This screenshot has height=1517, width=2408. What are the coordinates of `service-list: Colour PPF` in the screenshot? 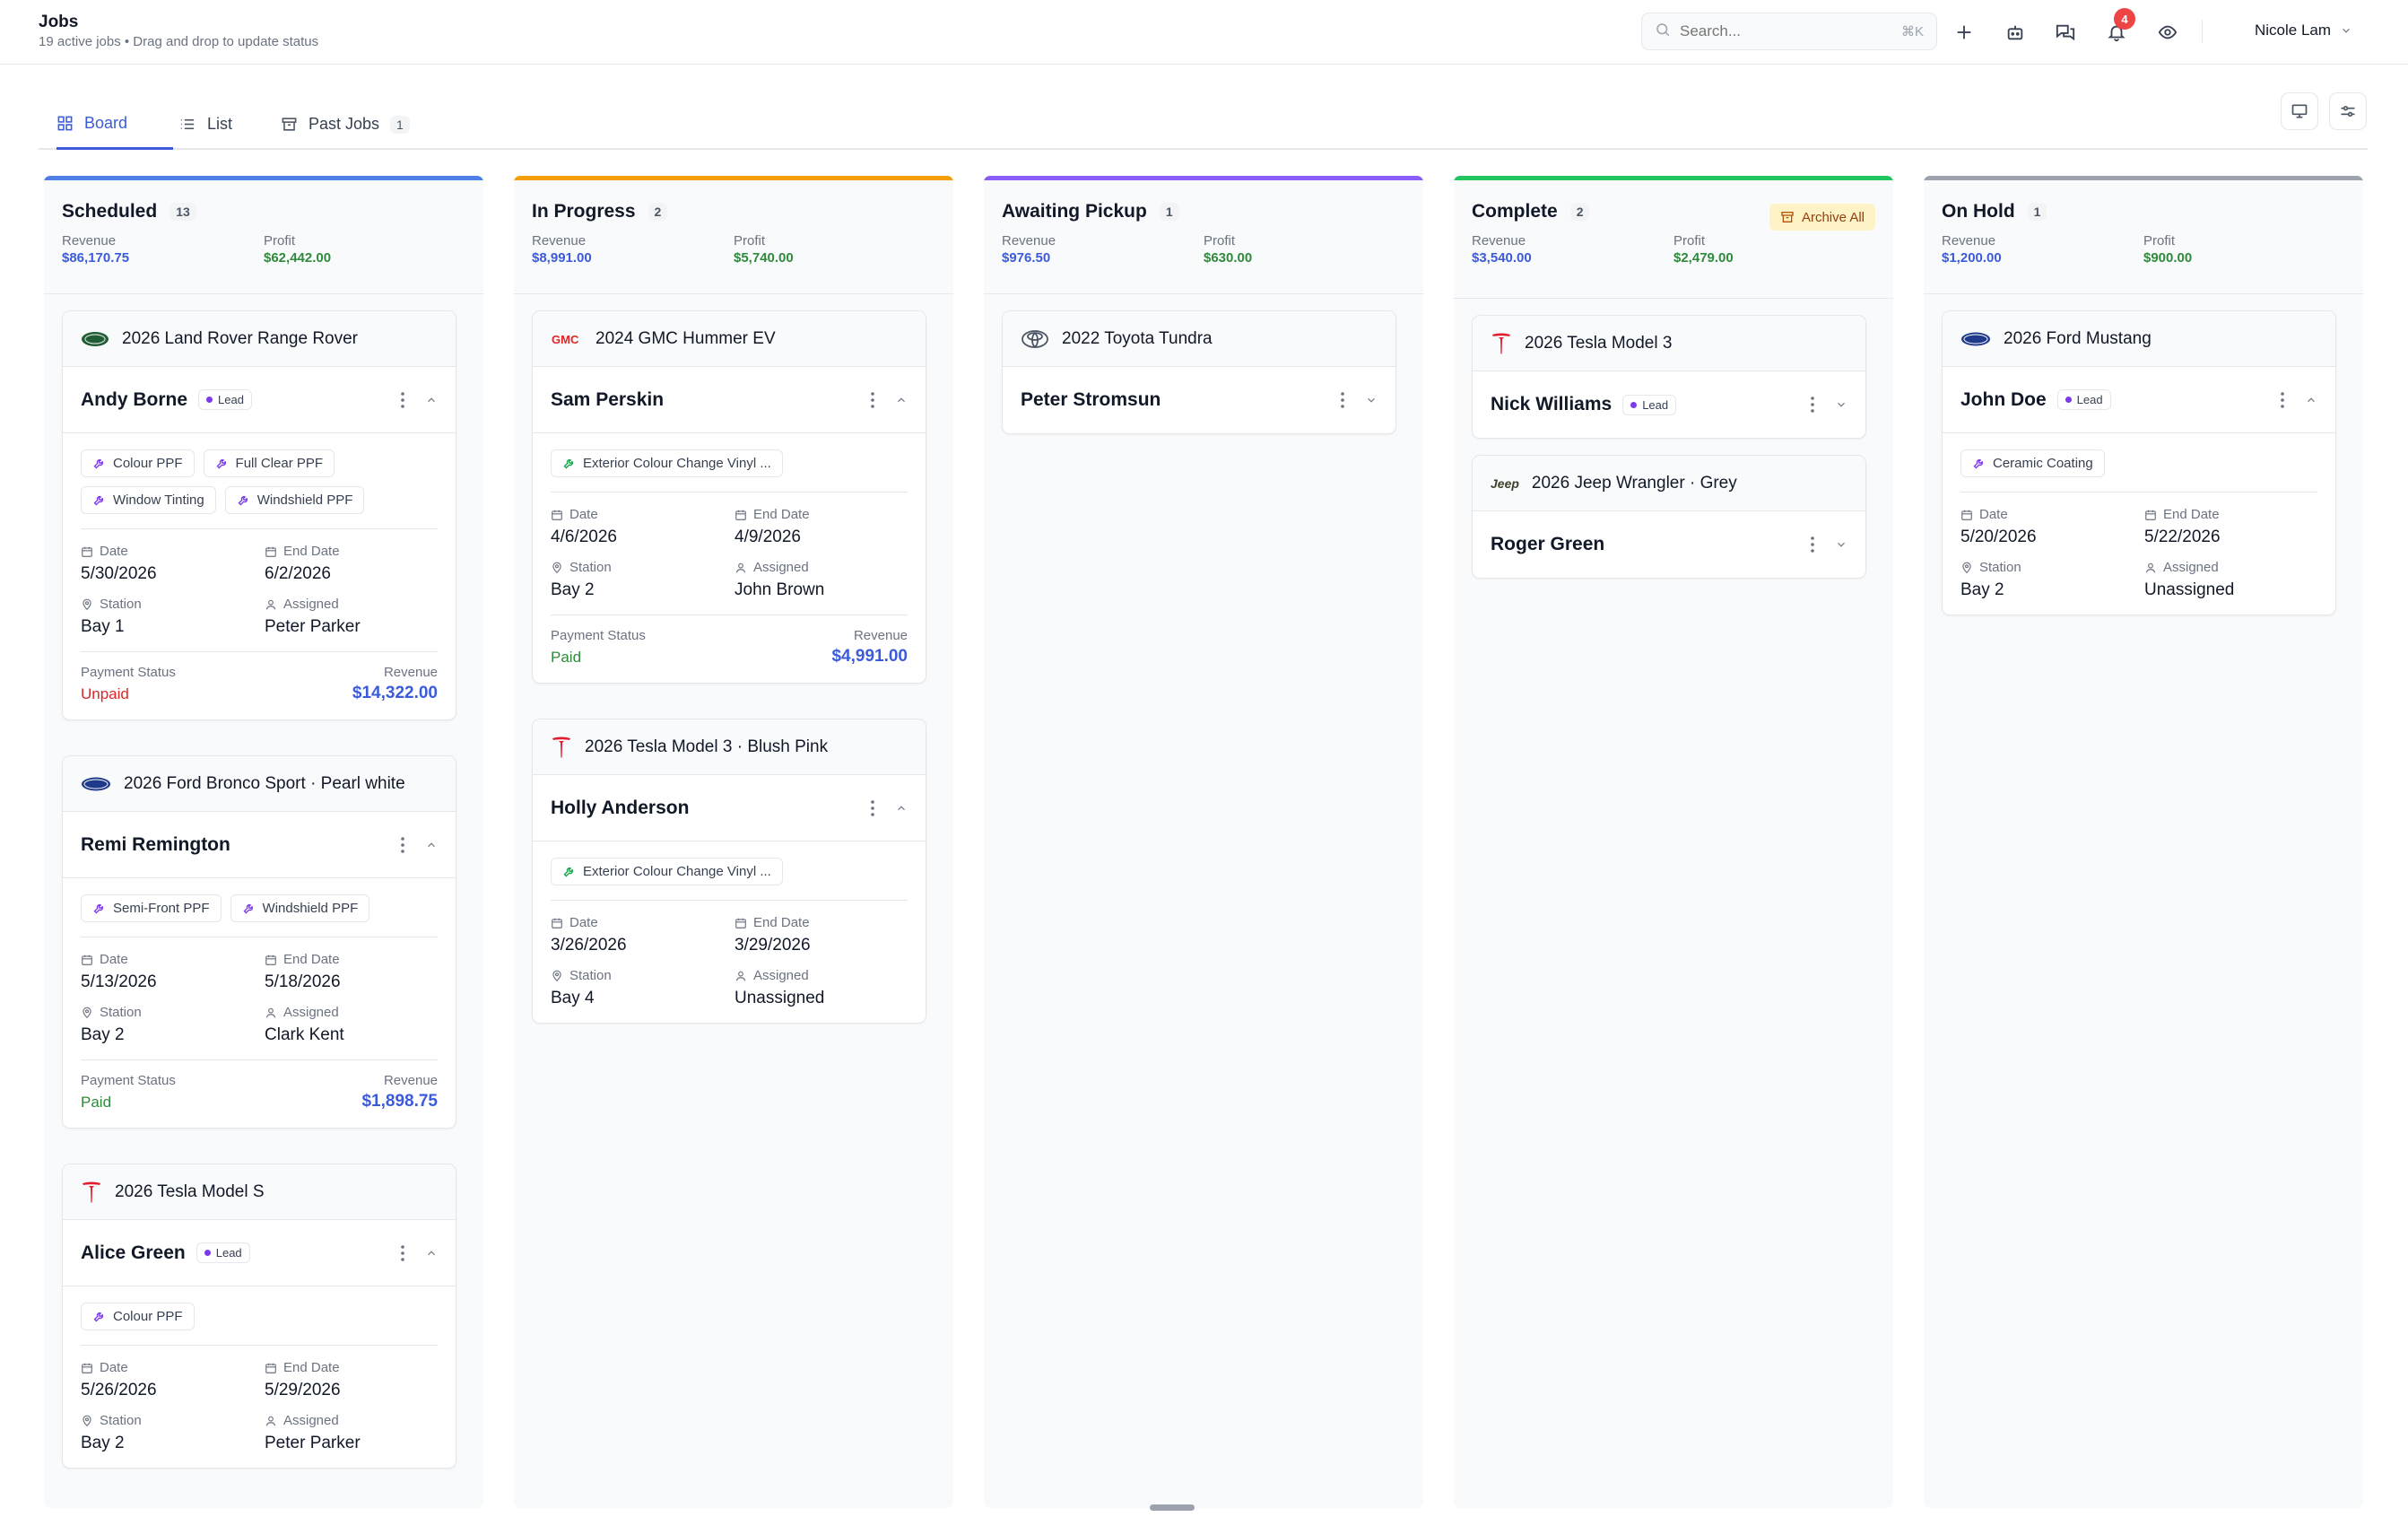 It's located at (260, 1324).